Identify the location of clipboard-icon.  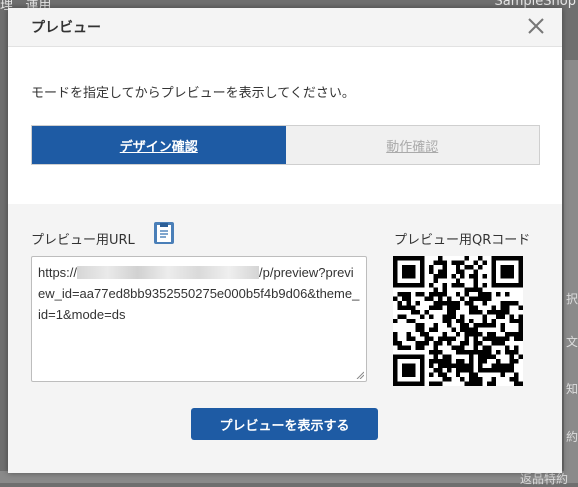
(164, 233).